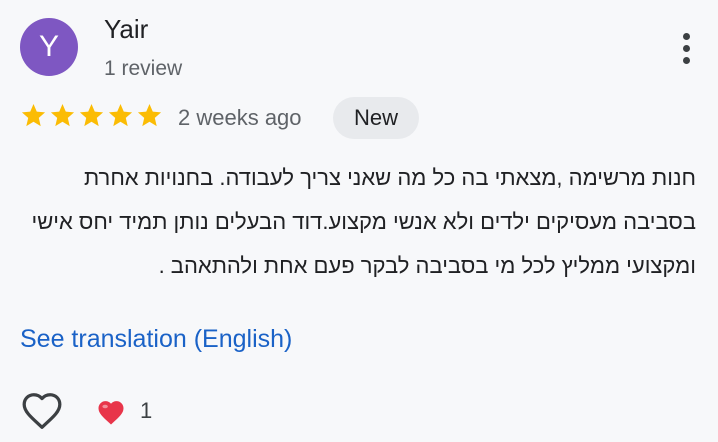  I want to click on more-vert-icon, so click(686, 48).